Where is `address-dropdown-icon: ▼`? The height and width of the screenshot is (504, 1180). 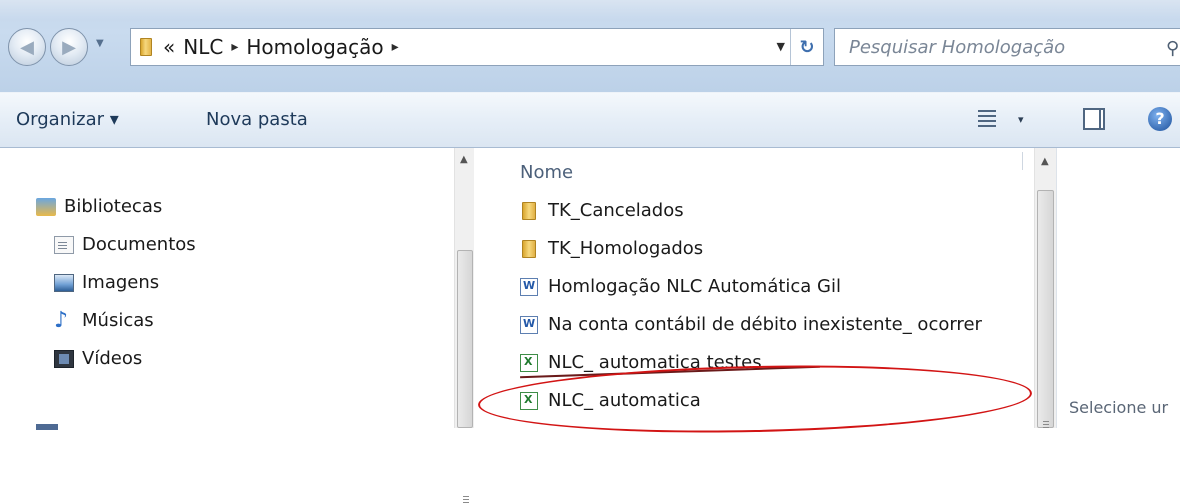
address-dropdown-icon: ▼ is located at coordinates (781, 46).